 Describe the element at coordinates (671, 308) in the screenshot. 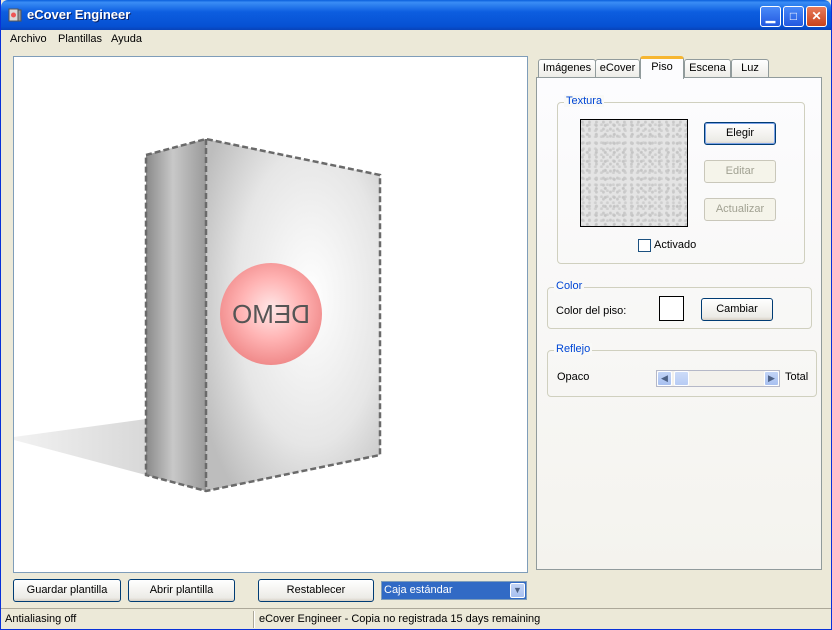

I see `floor-color-swatch` at that location.